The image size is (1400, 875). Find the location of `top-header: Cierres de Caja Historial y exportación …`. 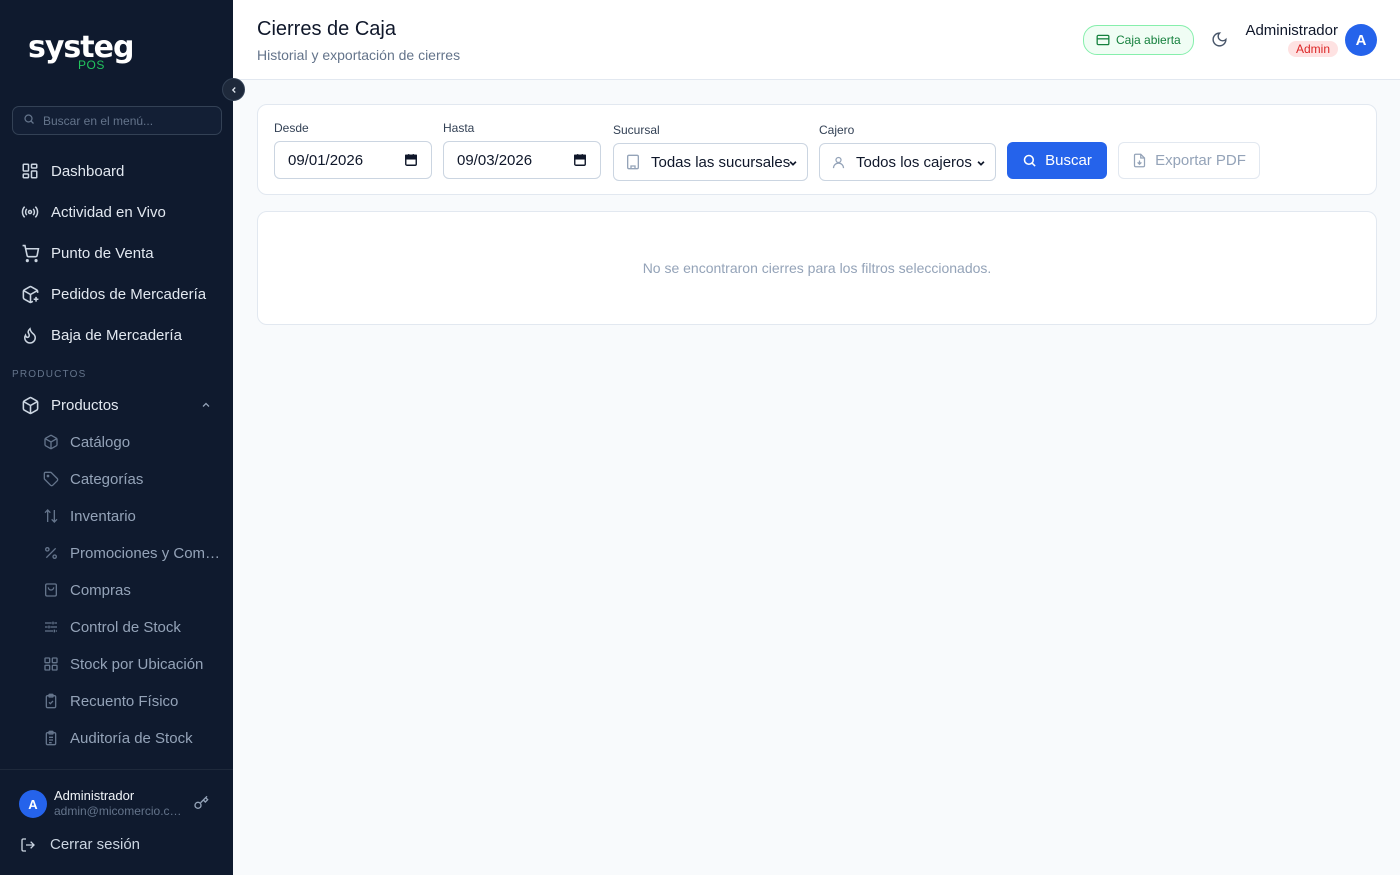

top-header: Cierres de Caja Historial y exportación … is located at coordinates (816, 40).